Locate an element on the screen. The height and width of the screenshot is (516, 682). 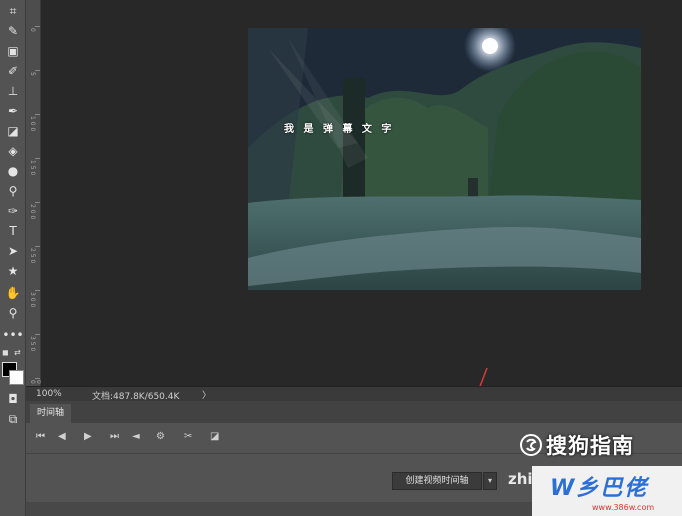
ruler-label: 3 0 0 is located at coordinates (32, 300).